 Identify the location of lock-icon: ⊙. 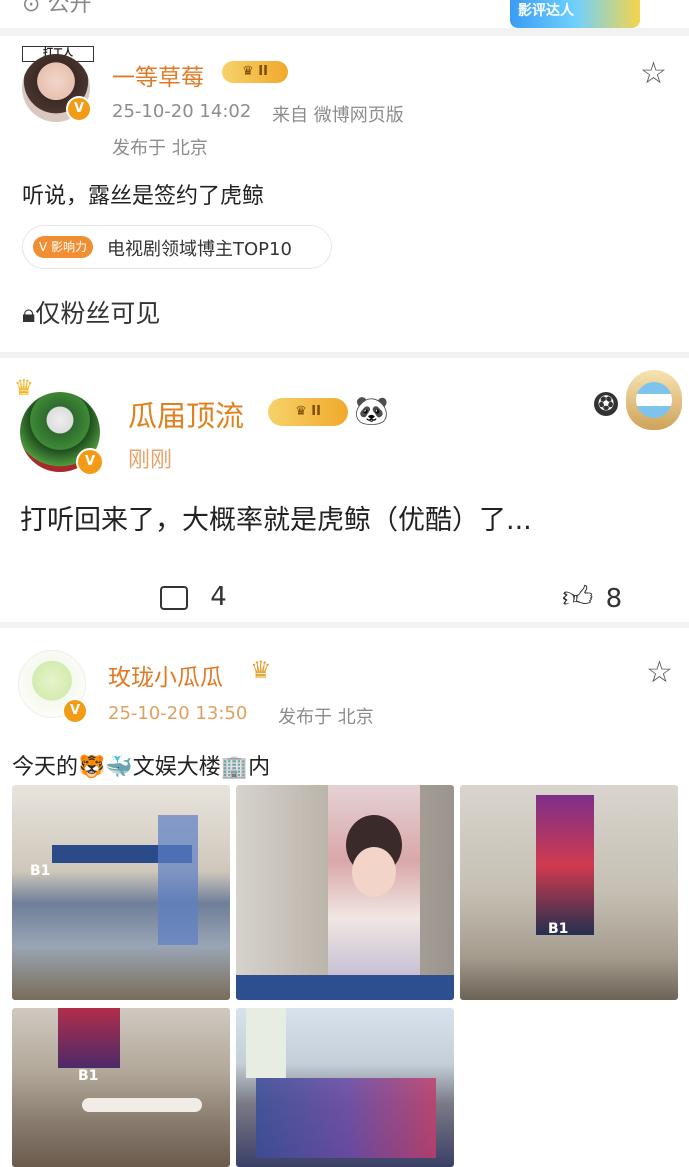
(31, 8).